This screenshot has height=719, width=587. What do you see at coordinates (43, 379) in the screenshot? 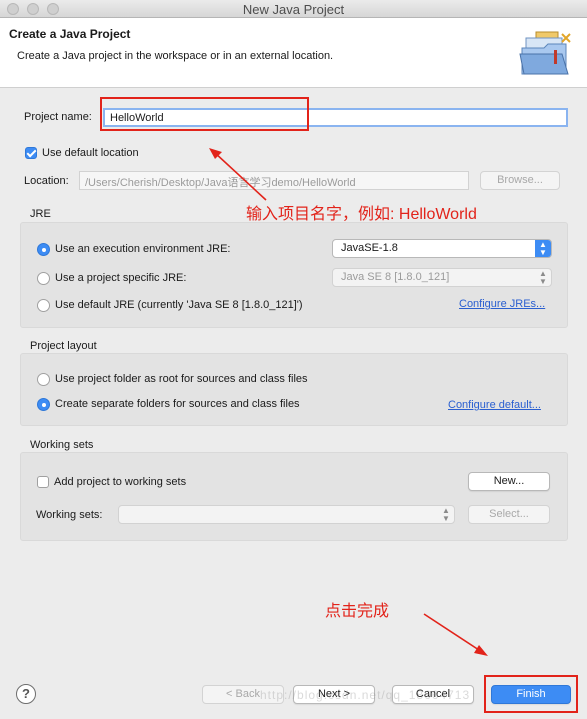
I see `layout-root-radio` at bounding box center [43, 379].